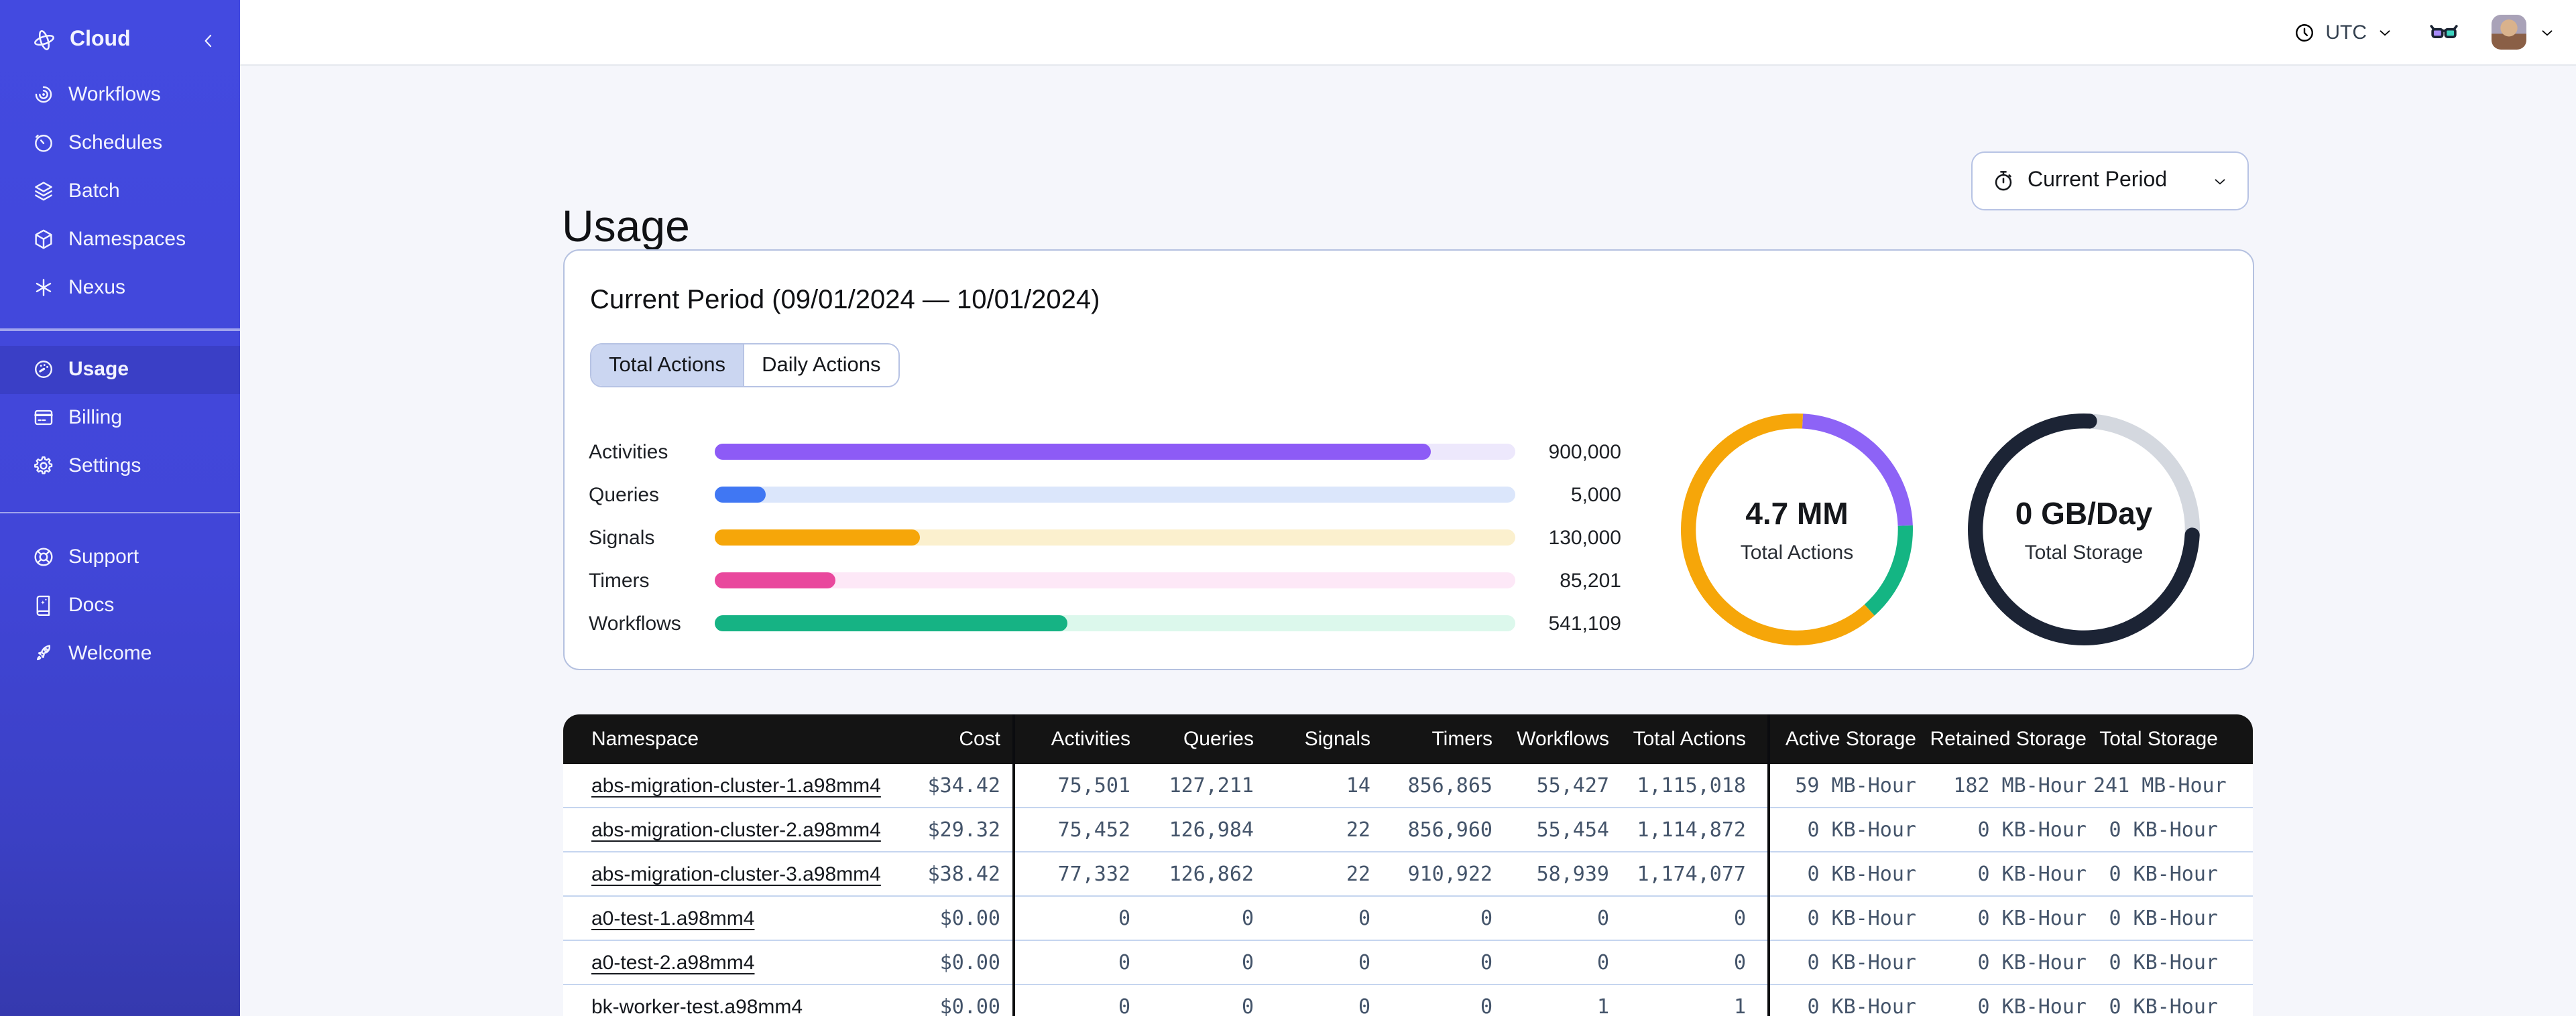  I want to click on sidebar-item-label: Welcome, so click(110, 652).